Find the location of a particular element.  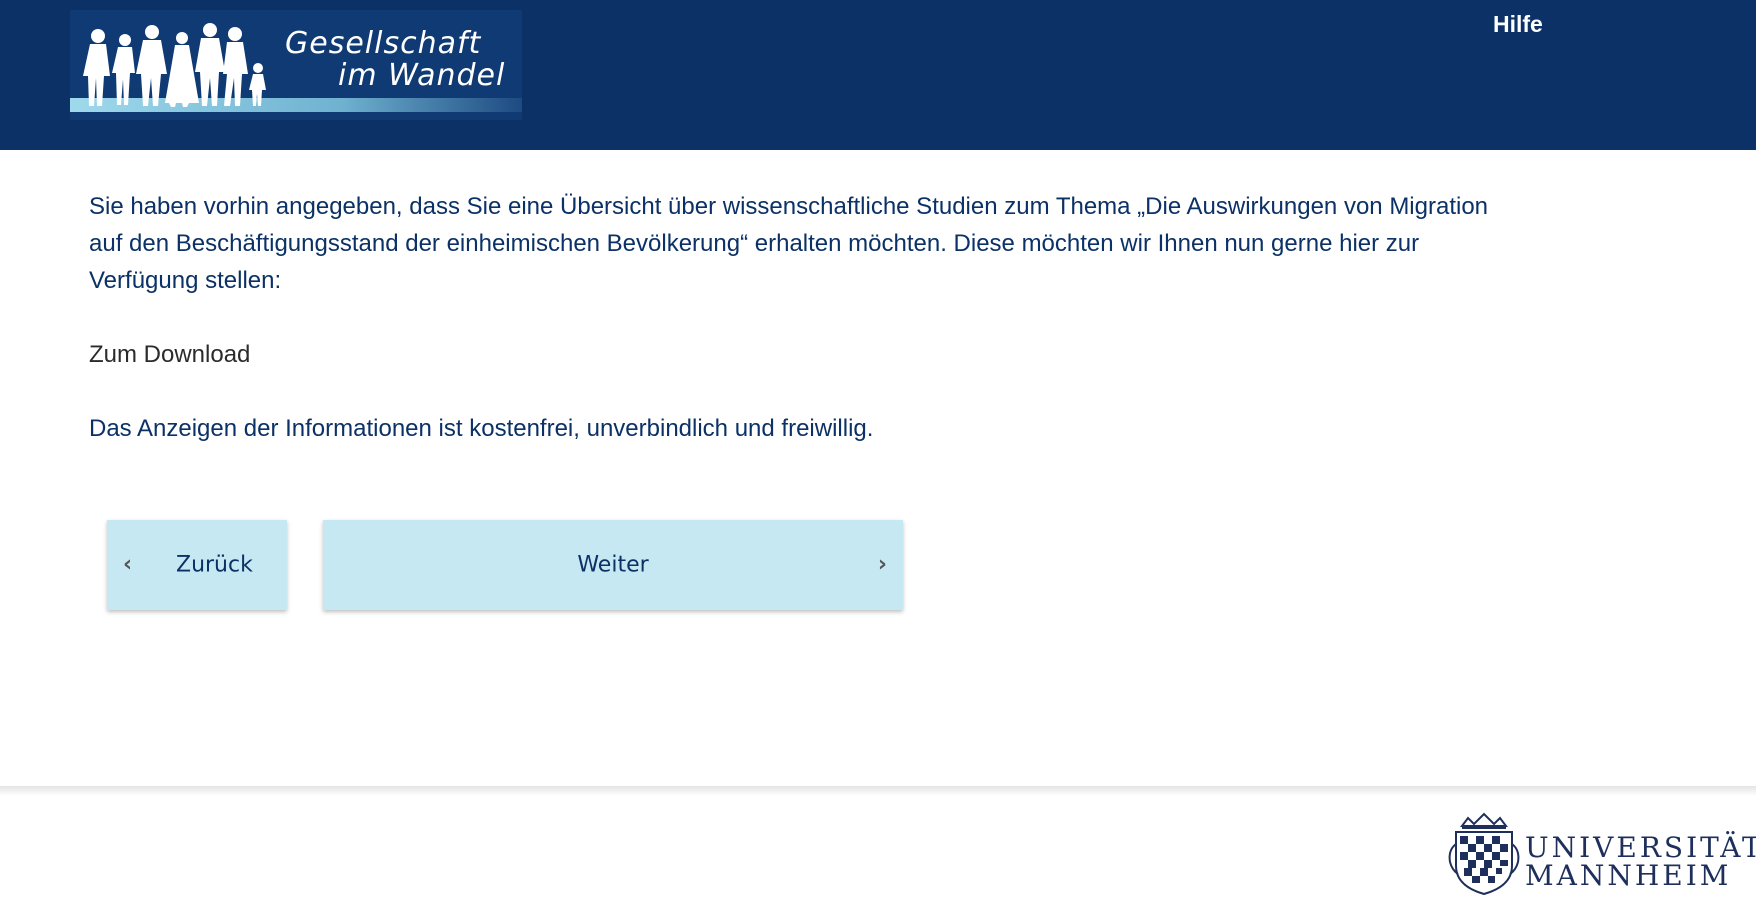

chevron-right-icon: › is located at coordinates (882, 564).